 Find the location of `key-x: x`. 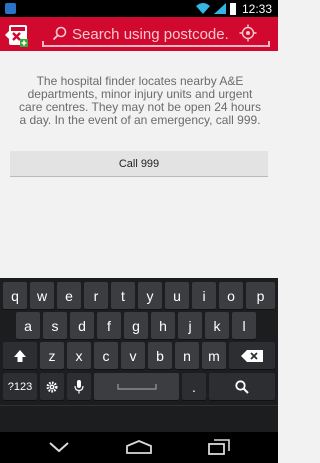

key-x: x is located at coordinates (79, 355).